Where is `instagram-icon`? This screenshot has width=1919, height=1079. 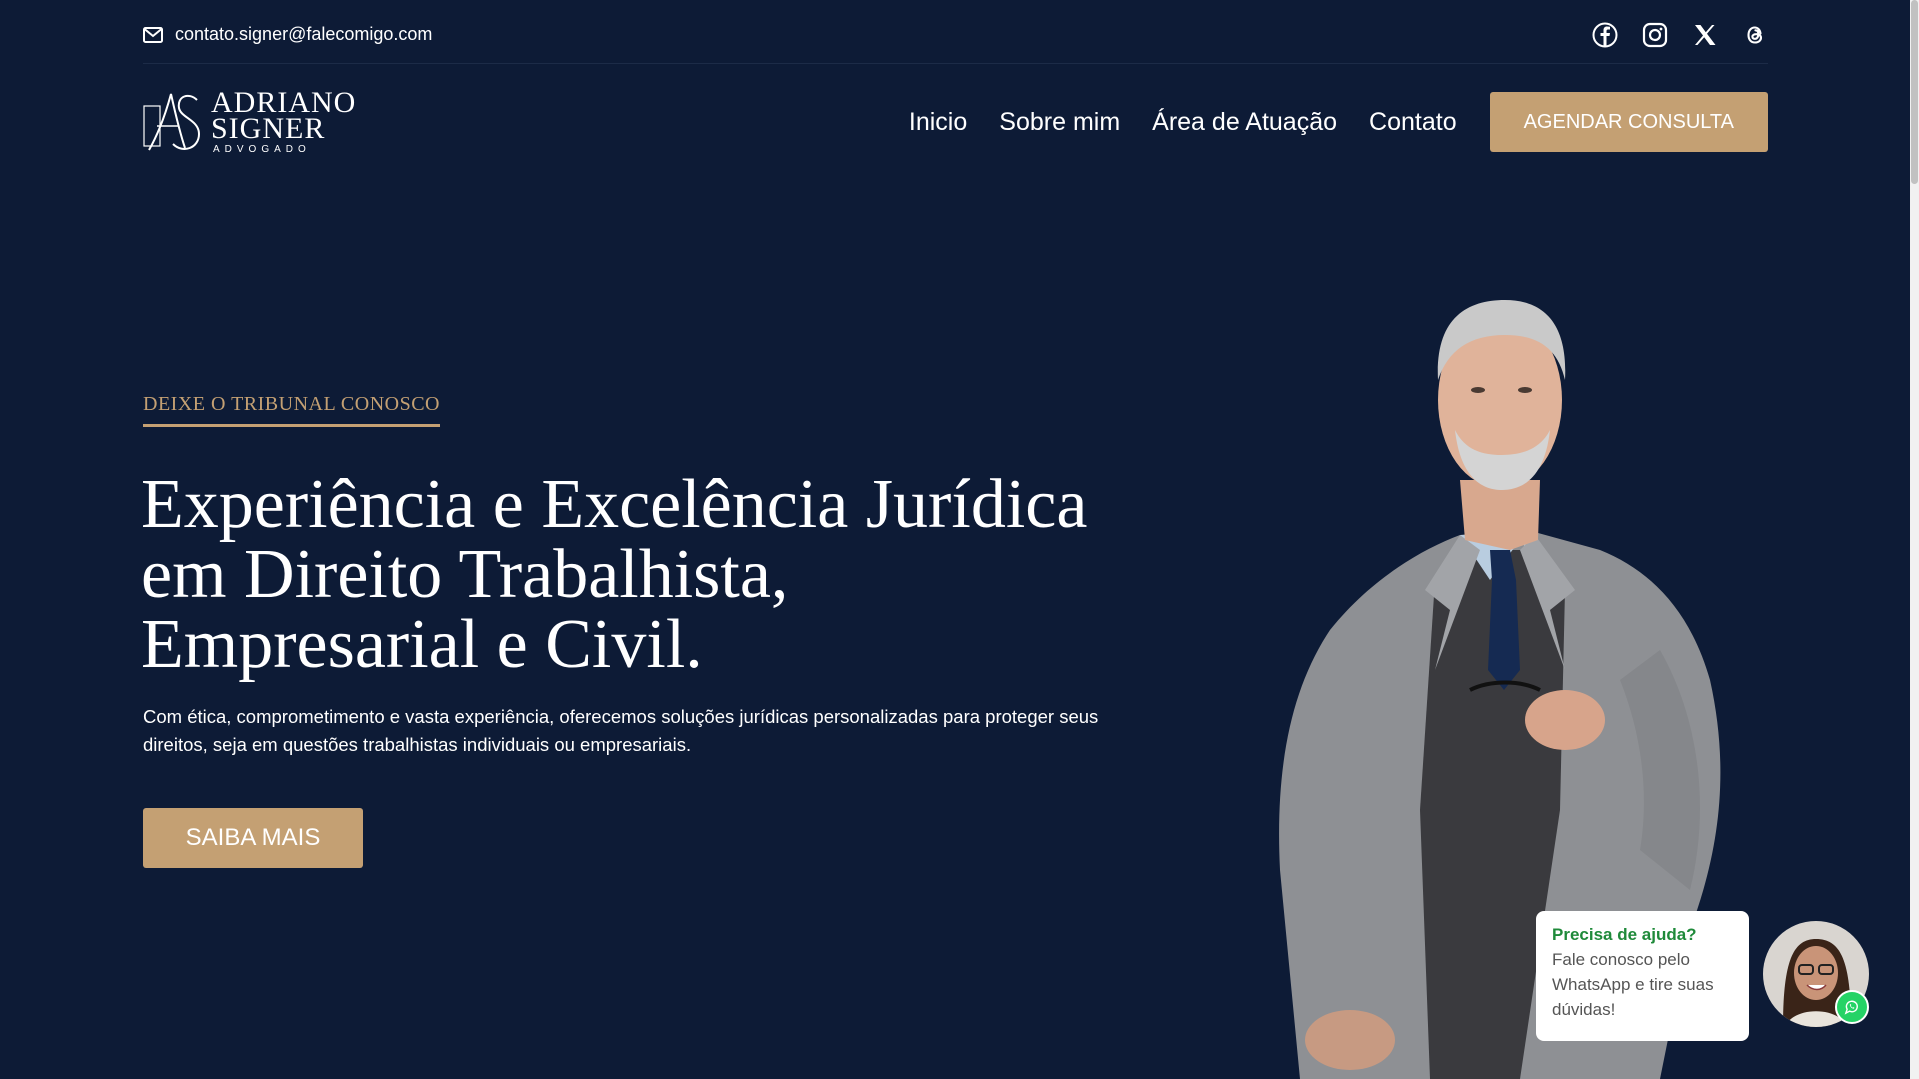
instagram-icon is located at coordinates (1655, 35).